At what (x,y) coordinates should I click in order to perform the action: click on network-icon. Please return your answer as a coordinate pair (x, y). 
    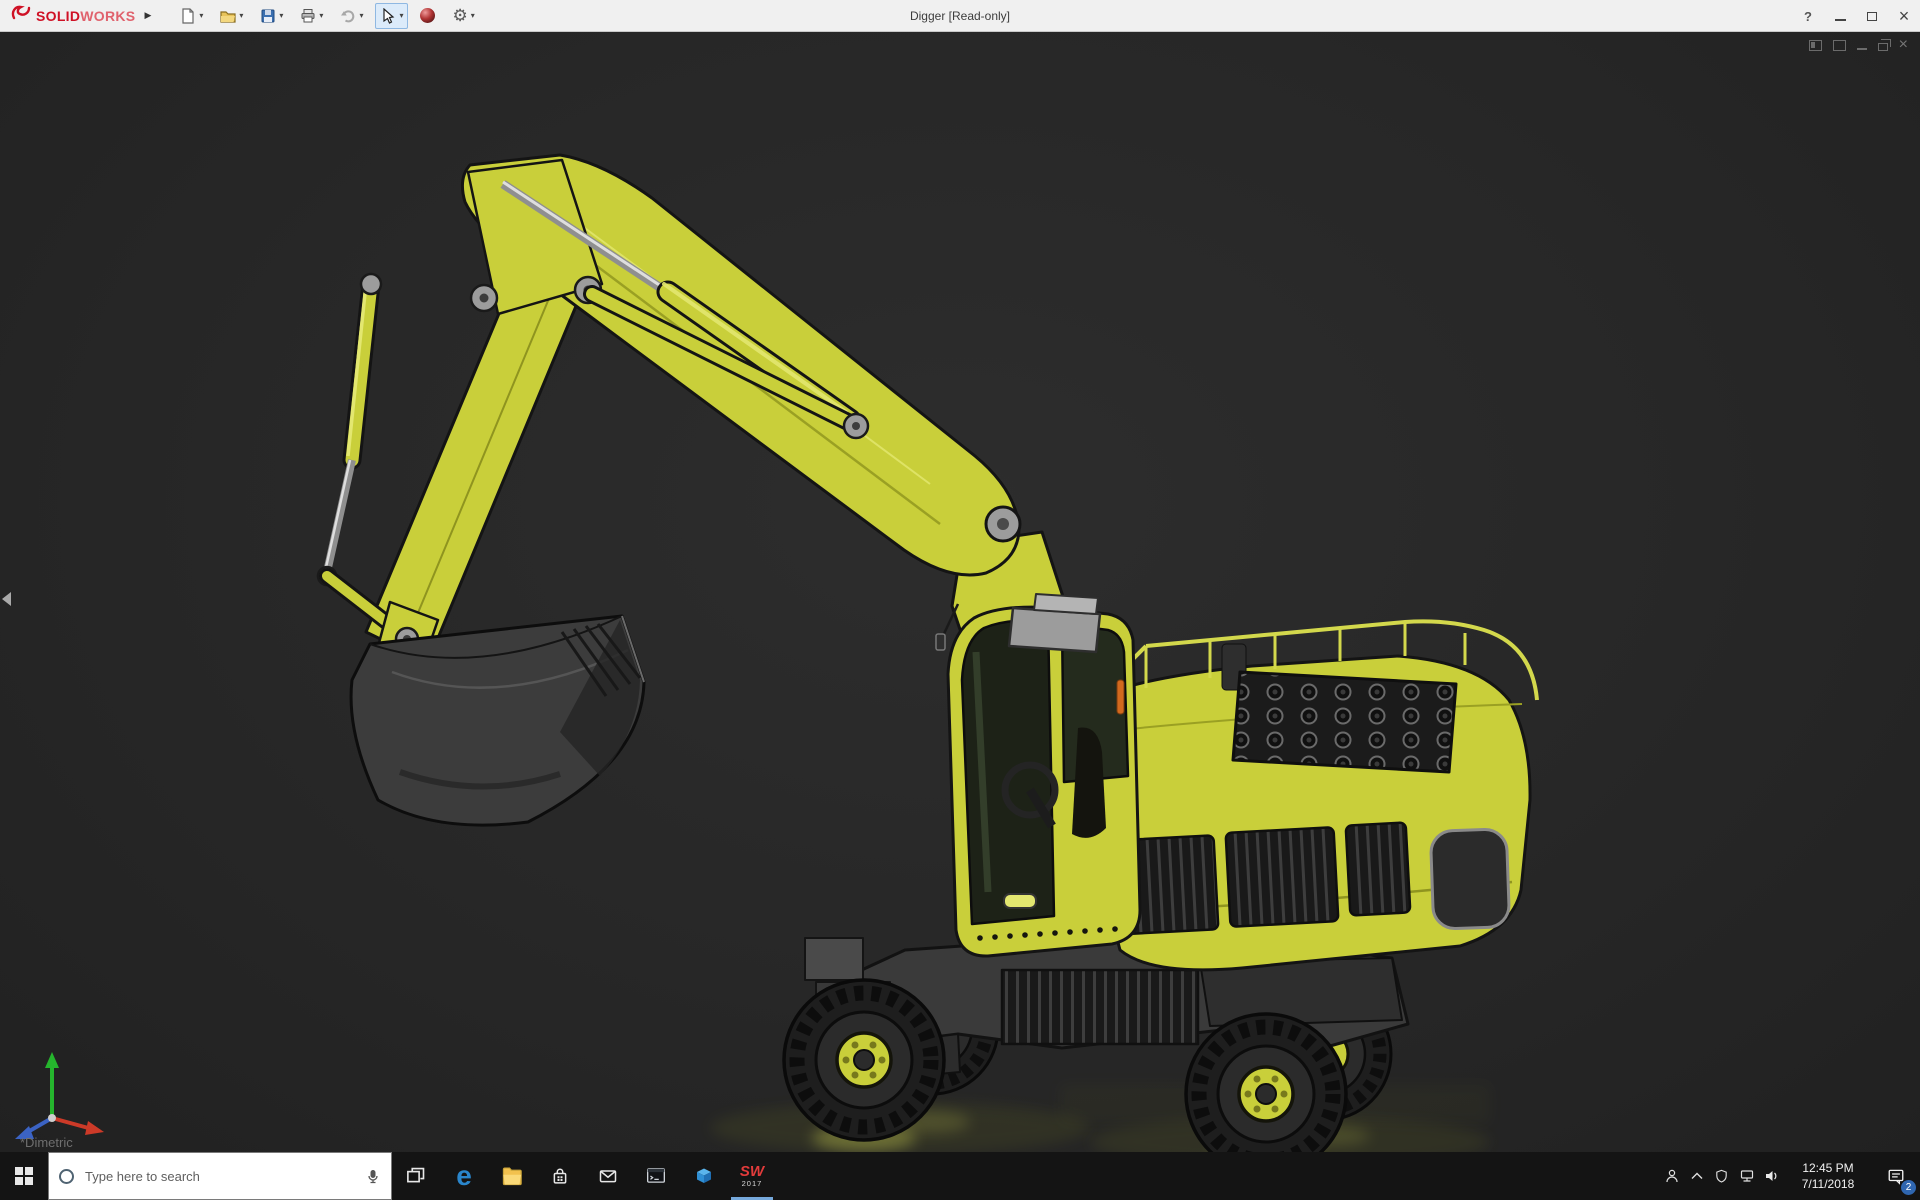
    Looking at the image, I should click on (1746, 1176).